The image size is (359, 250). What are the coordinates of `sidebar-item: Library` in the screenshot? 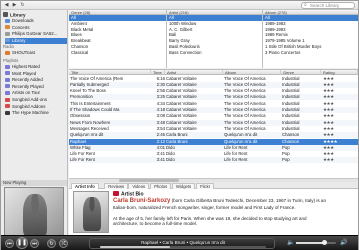 It's located at (36, 40).